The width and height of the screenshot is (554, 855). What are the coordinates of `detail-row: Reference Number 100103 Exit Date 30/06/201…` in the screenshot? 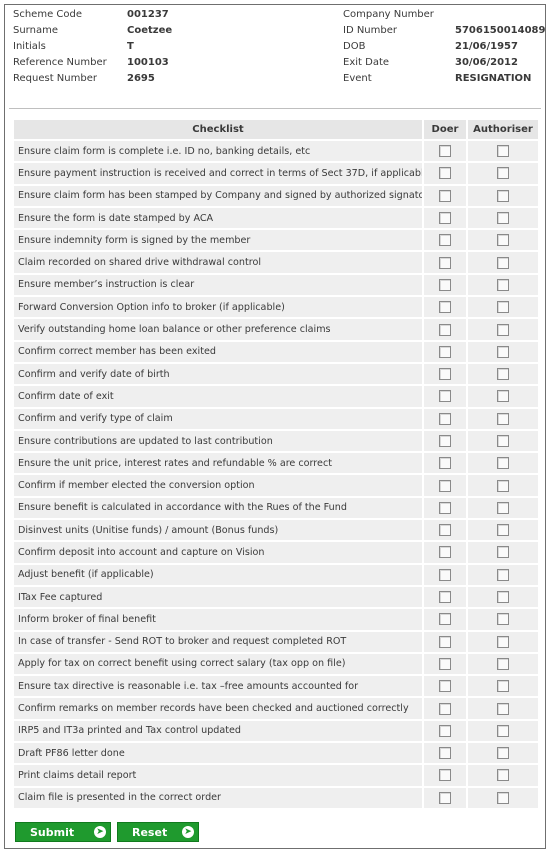 It's located at (278, 62).